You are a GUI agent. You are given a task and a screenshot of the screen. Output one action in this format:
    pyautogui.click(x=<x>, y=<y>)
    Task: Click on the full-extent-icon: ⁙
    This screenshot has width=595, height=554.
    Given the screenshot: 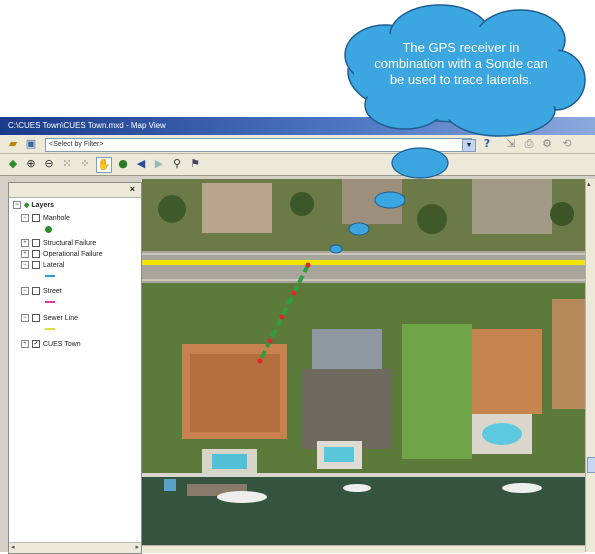 What is the action you would take?
    pyautogui.click(x=67, y=164)
    